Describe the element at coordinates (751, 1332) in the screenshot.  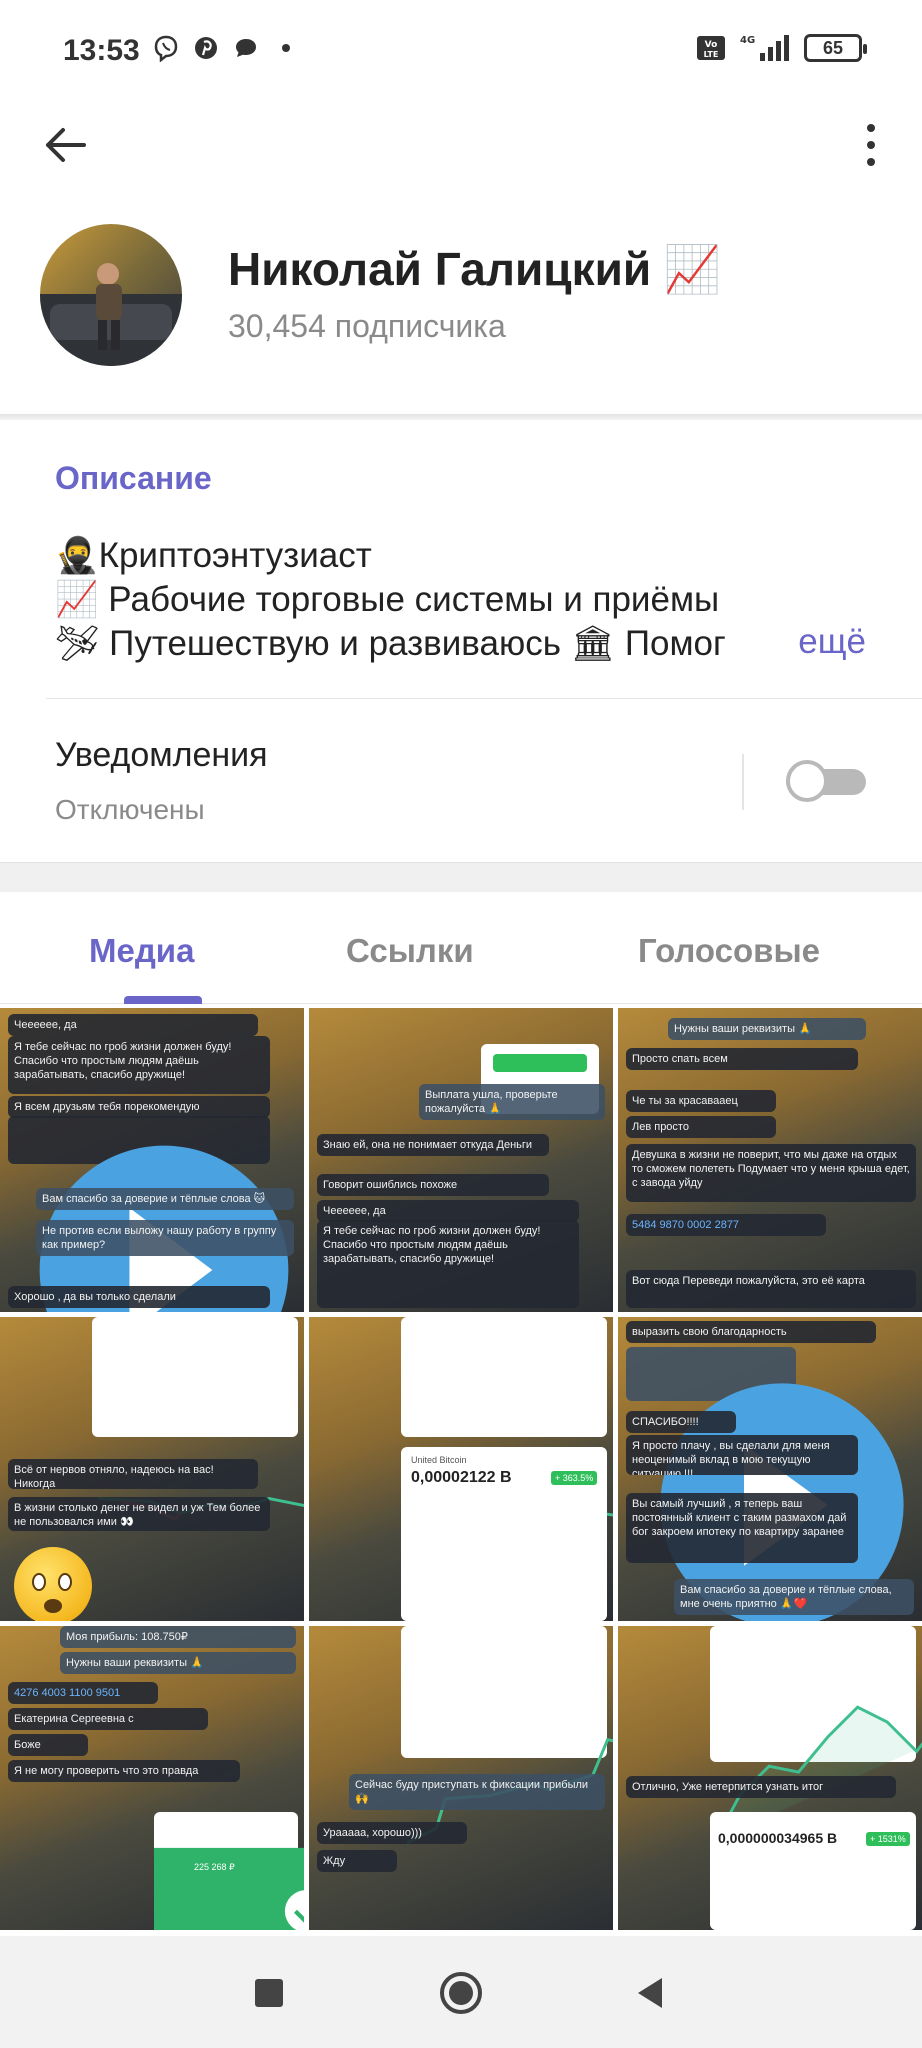
I see `chat-bubble: выразить свою благодарность` at that location.